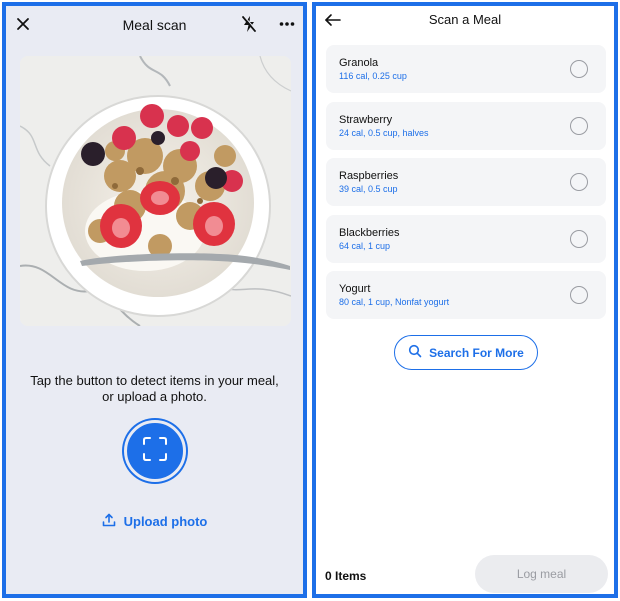 This screenshot has width=620, height=601. I want to click on food-detail: 64 cal, 1 cup, so click(365, 245).